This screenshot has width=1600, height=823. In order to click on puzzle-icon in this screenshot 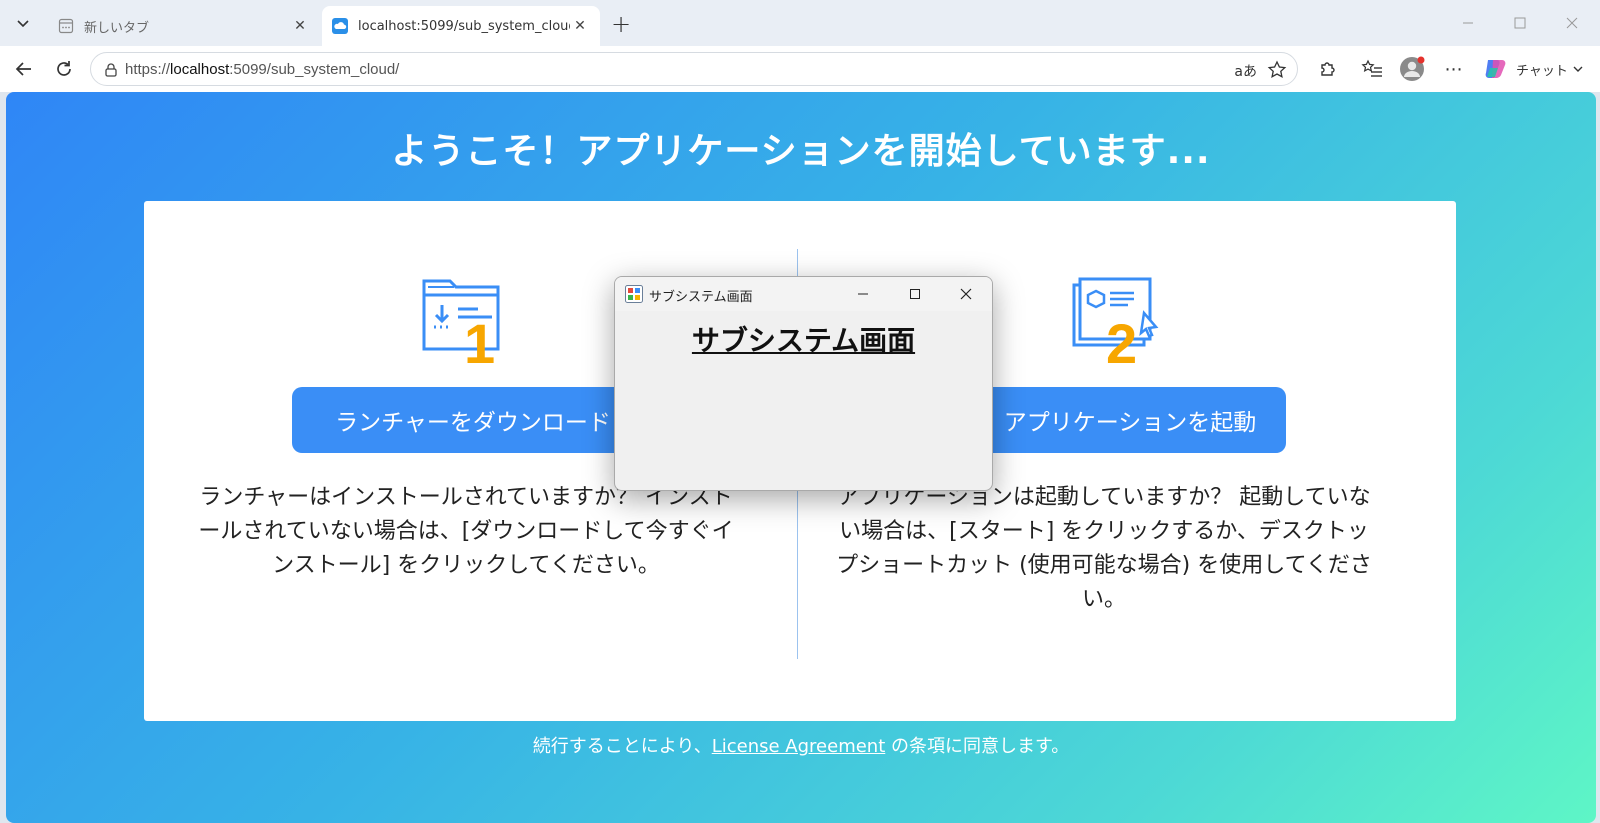, I will do `click(1328, 69)`.